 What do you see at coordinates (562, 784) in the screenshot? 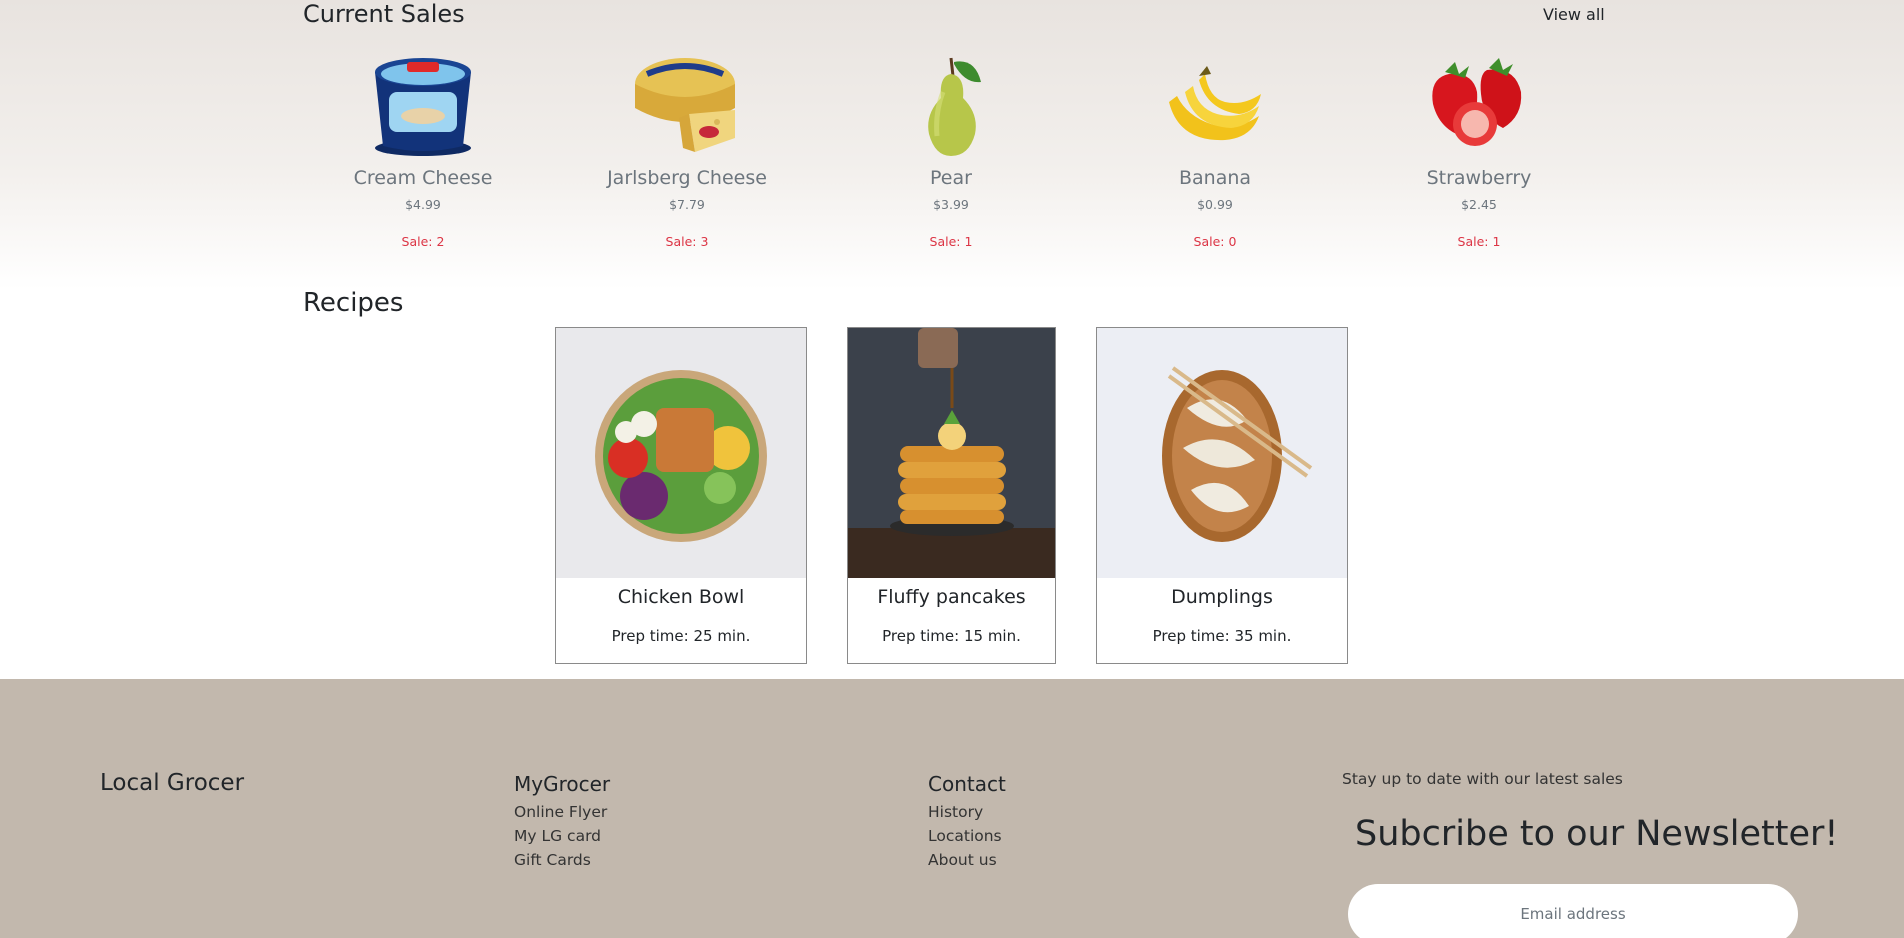
I see `footer-mygrocer-heading: MyGrocer` at bounding box center [562, 784].